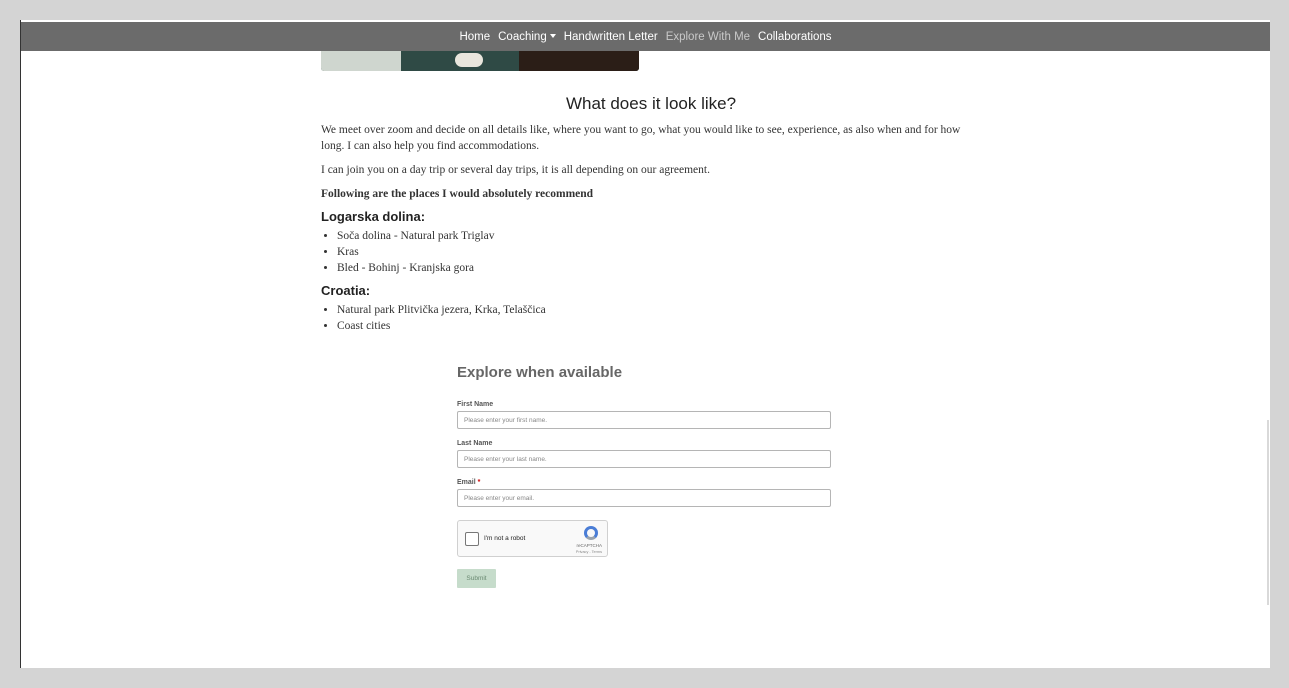  I want to click on hero-image, so click(480, 61).